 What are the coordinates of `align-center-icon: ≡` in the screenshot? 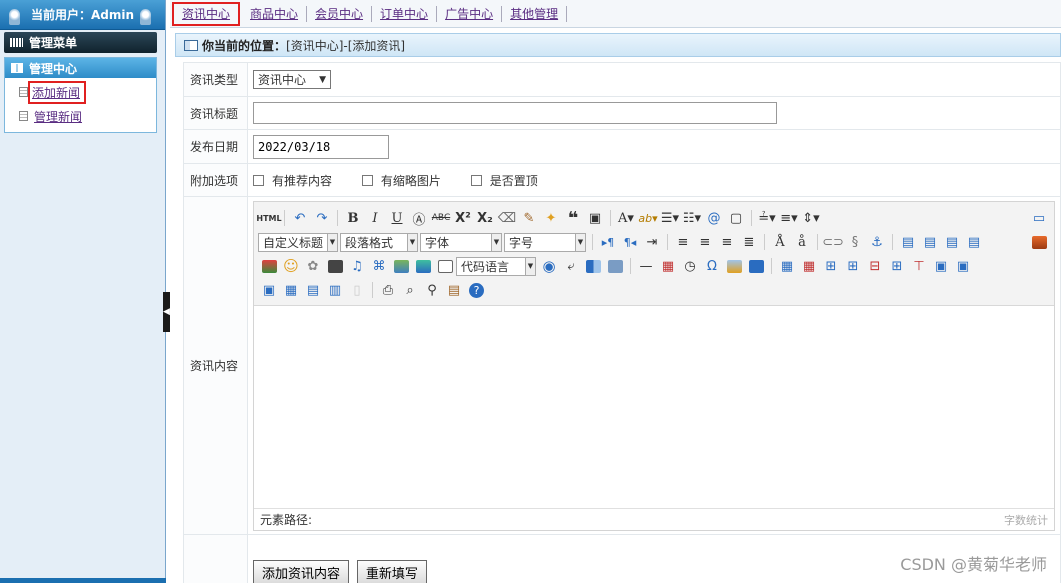 It's located at (705, 242).